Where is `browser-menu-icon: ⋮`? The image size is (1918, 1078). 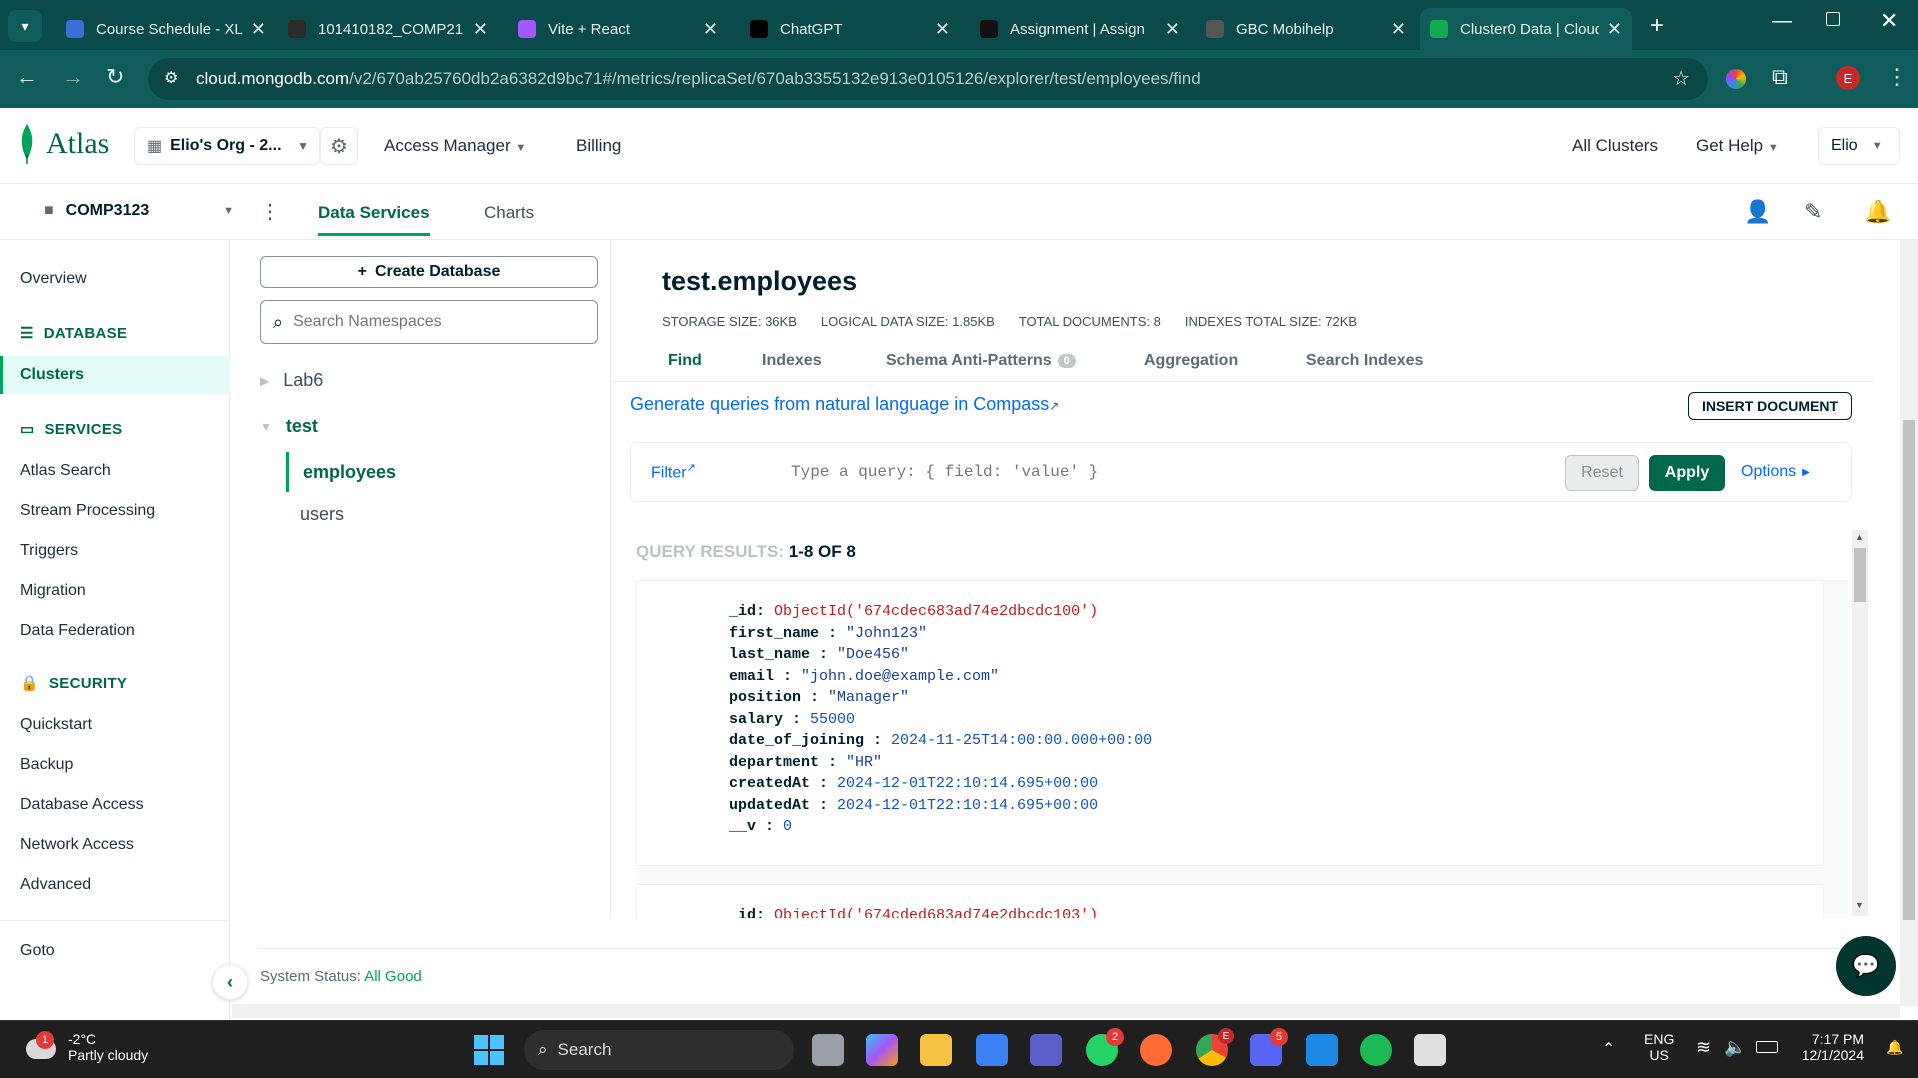 browser-menu-icon: ⋮ is located at coordinates (1897, 77).